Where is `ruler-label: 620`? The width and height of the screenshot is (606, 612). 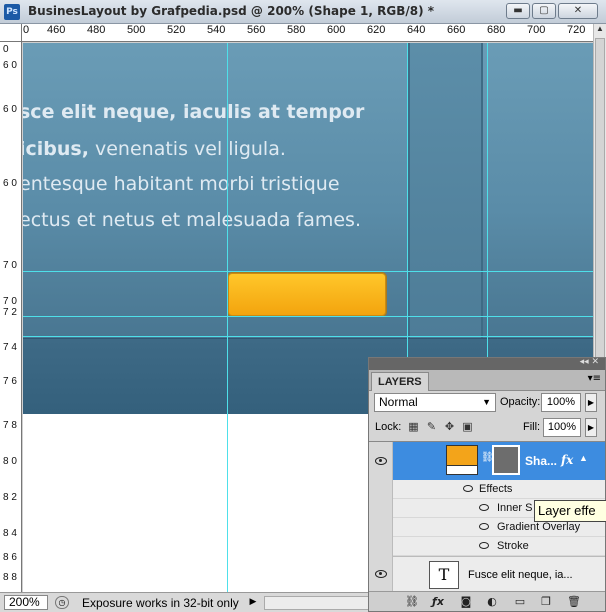
ruler-label: 620 is located at coordinates (376, 30).